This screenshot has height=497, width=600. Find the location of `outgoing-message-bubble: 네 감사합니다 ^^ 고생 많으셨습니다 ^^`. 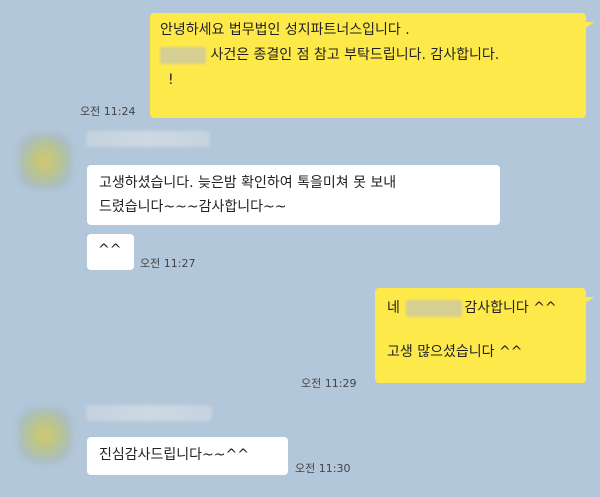

outgoing-message-bubble: 네 감사합니다 ^^ 고생 많으셨습니다 ^^ is located at coordinates (480, 335).